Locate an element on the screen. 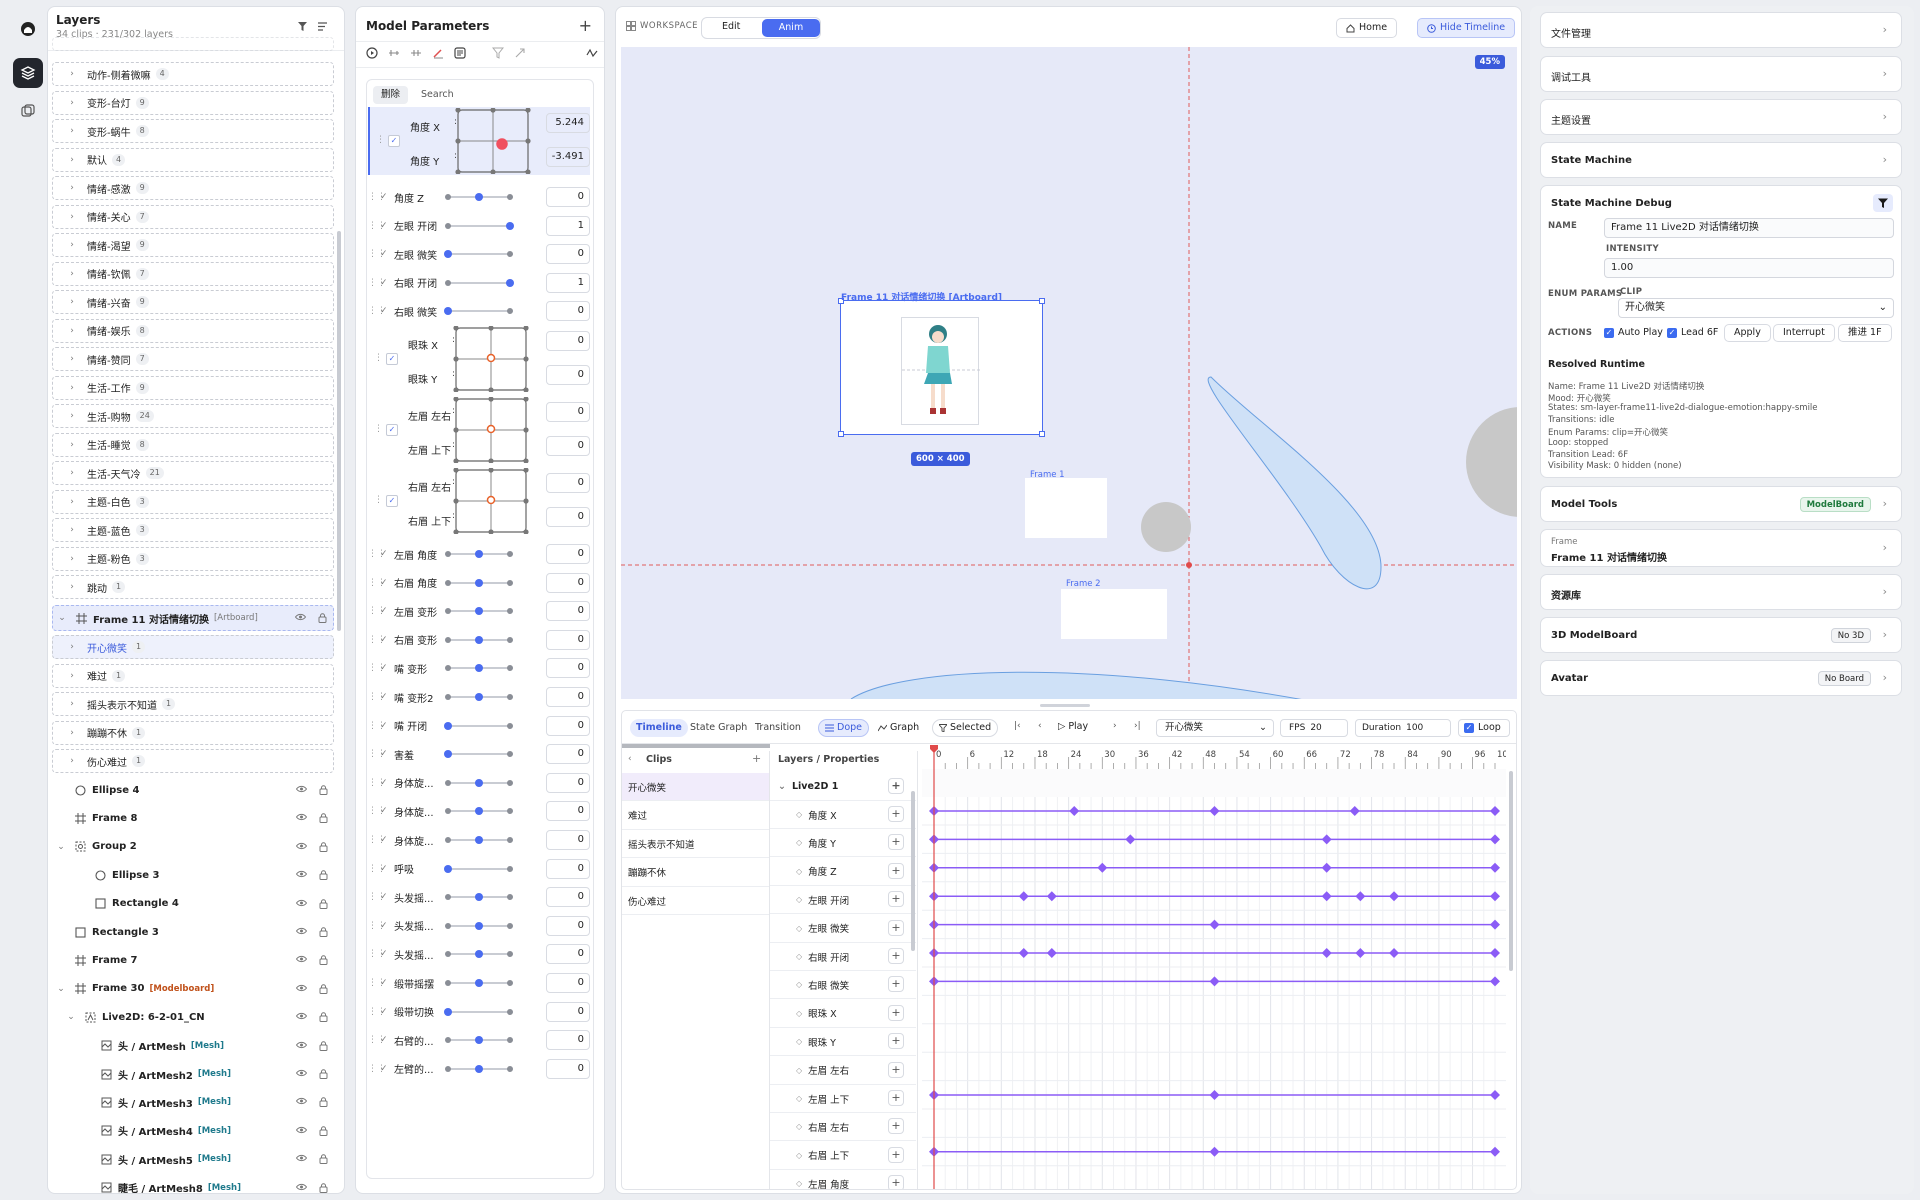 The height and width of the screenshot is (1200, 1920). align-center-icon is located at coordinates (416, 53).